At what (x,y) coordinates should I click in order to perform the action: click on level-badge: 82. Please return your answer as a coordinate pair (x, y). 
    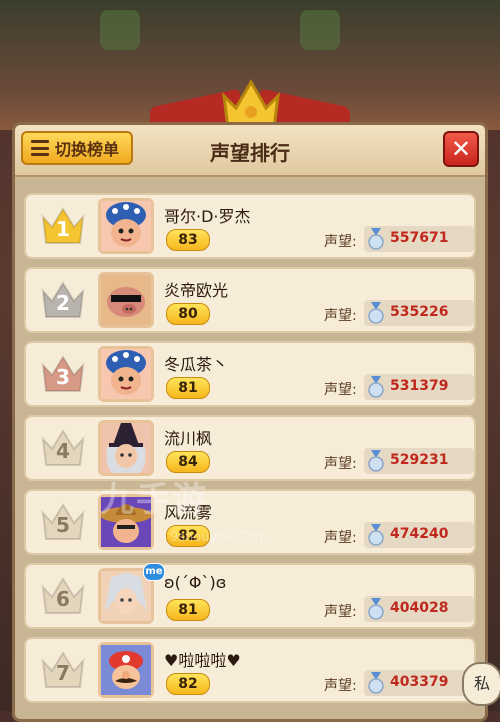
    Looking at the image, I should click on (188, 684).